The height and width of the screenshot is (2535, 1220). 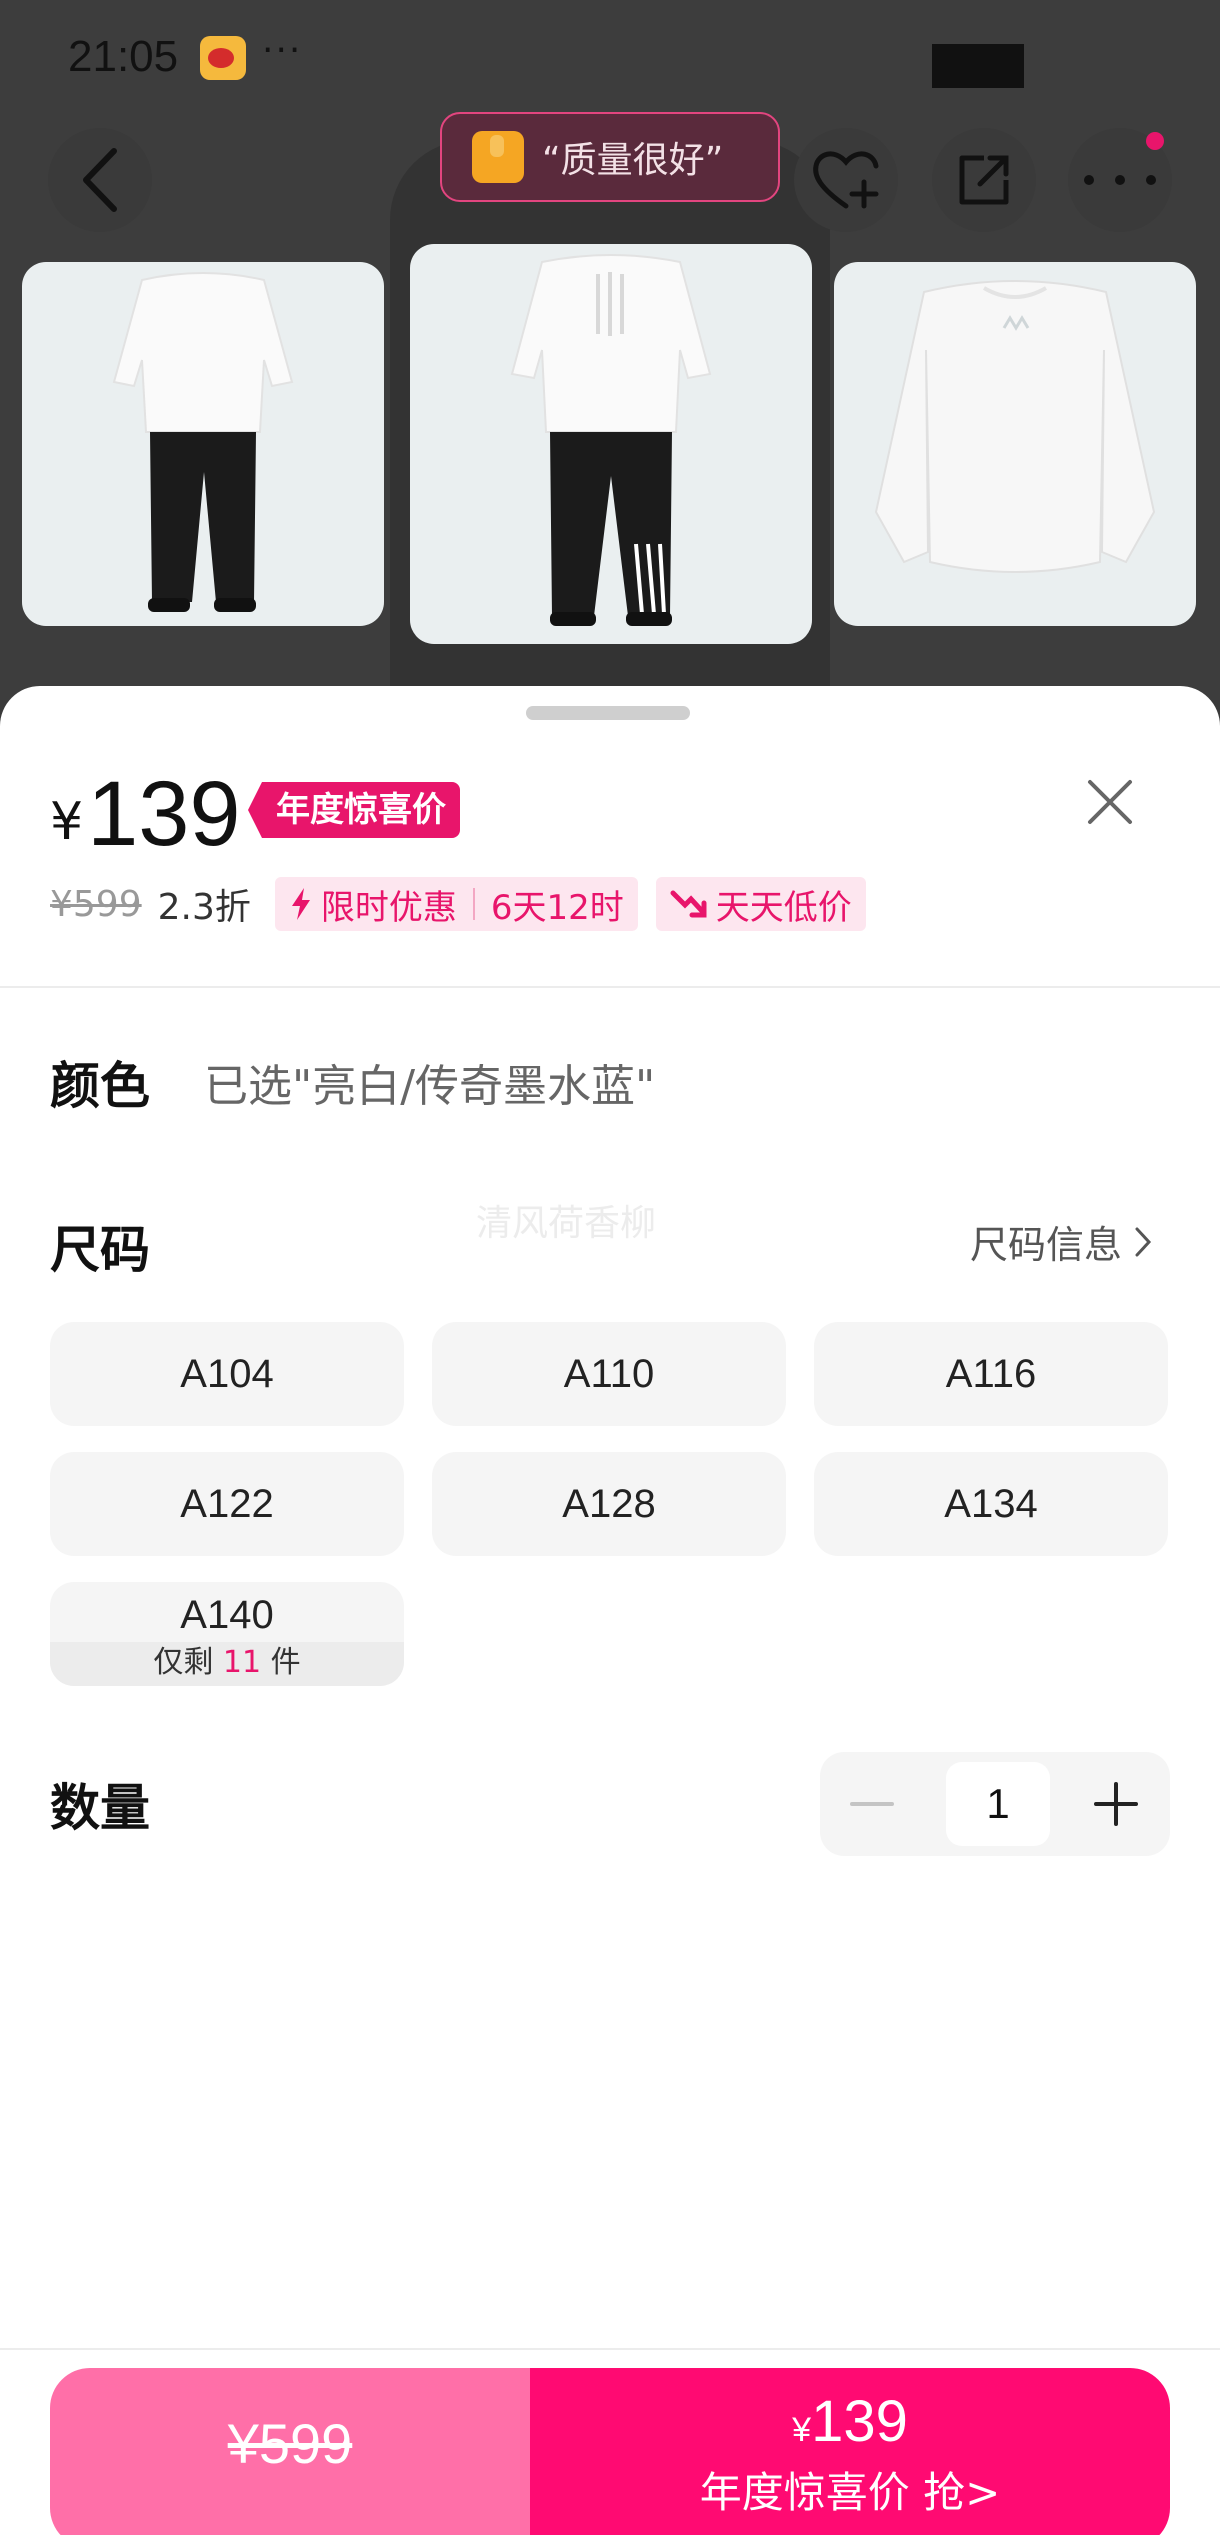 I want to click on favorite-add-icon, so click(x=846, y=180).